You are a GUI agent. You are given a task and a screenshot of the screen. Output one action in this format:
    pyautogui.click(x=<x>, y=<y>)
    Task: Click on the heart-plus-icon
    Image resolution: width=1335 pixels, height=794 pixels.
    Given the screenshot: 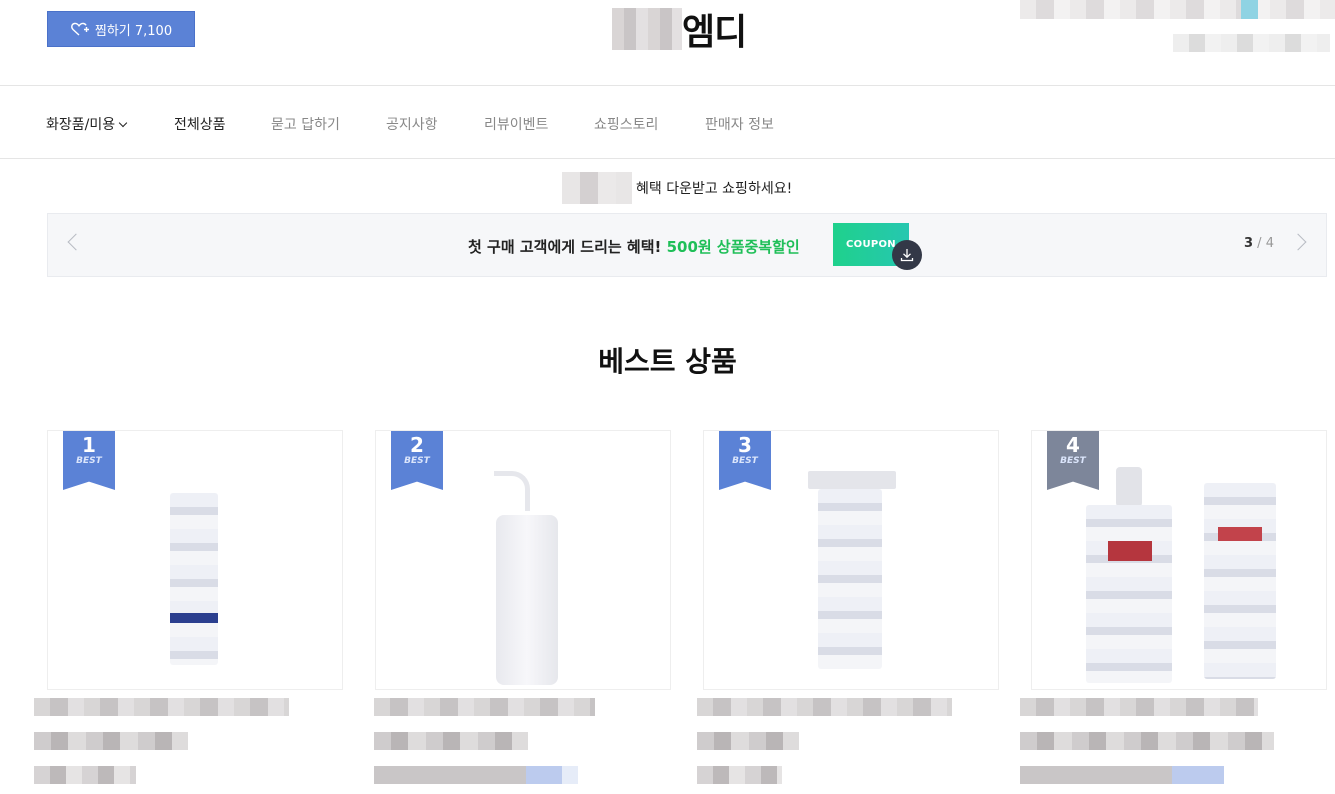 What is the action you would take?
    pyautogui.click(x=79, y=29)
    